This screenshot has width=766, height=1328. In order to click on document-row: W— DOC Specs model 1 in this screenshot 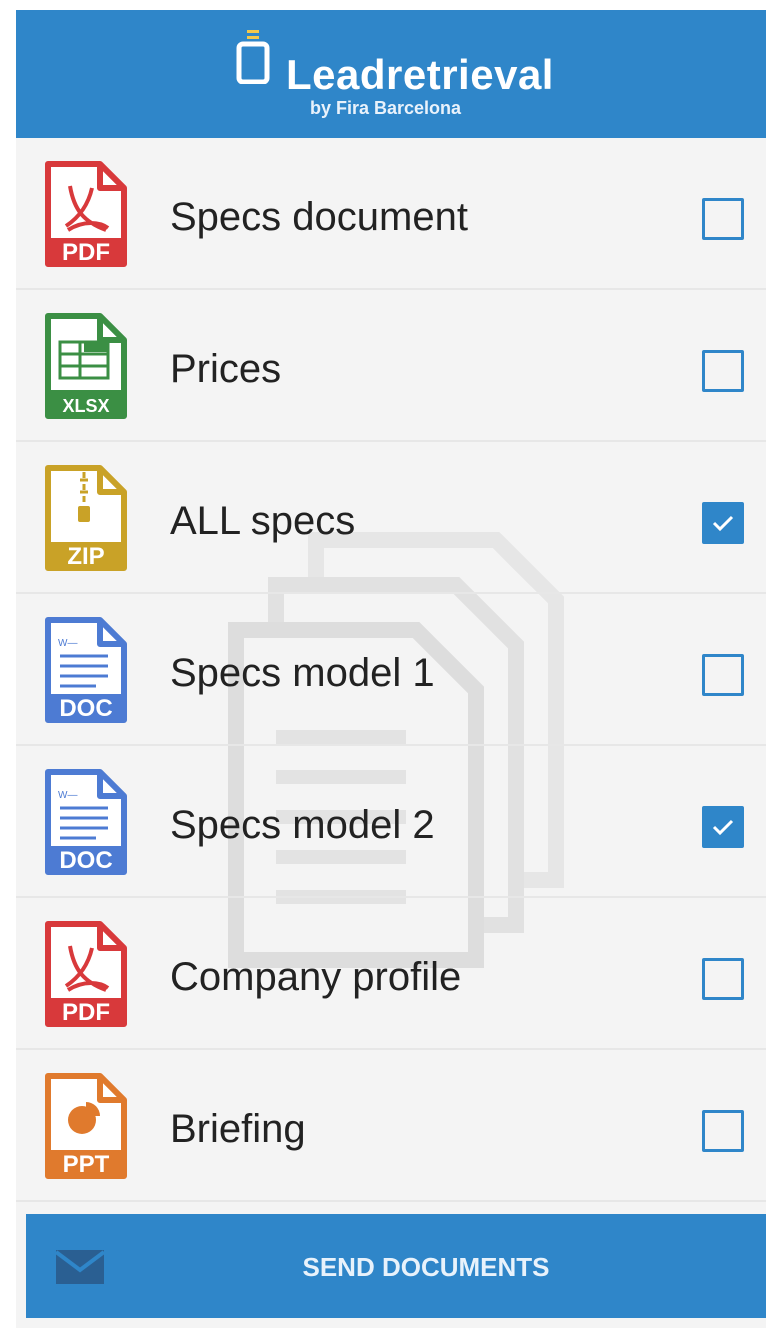, I will do `click(391, 670)`.